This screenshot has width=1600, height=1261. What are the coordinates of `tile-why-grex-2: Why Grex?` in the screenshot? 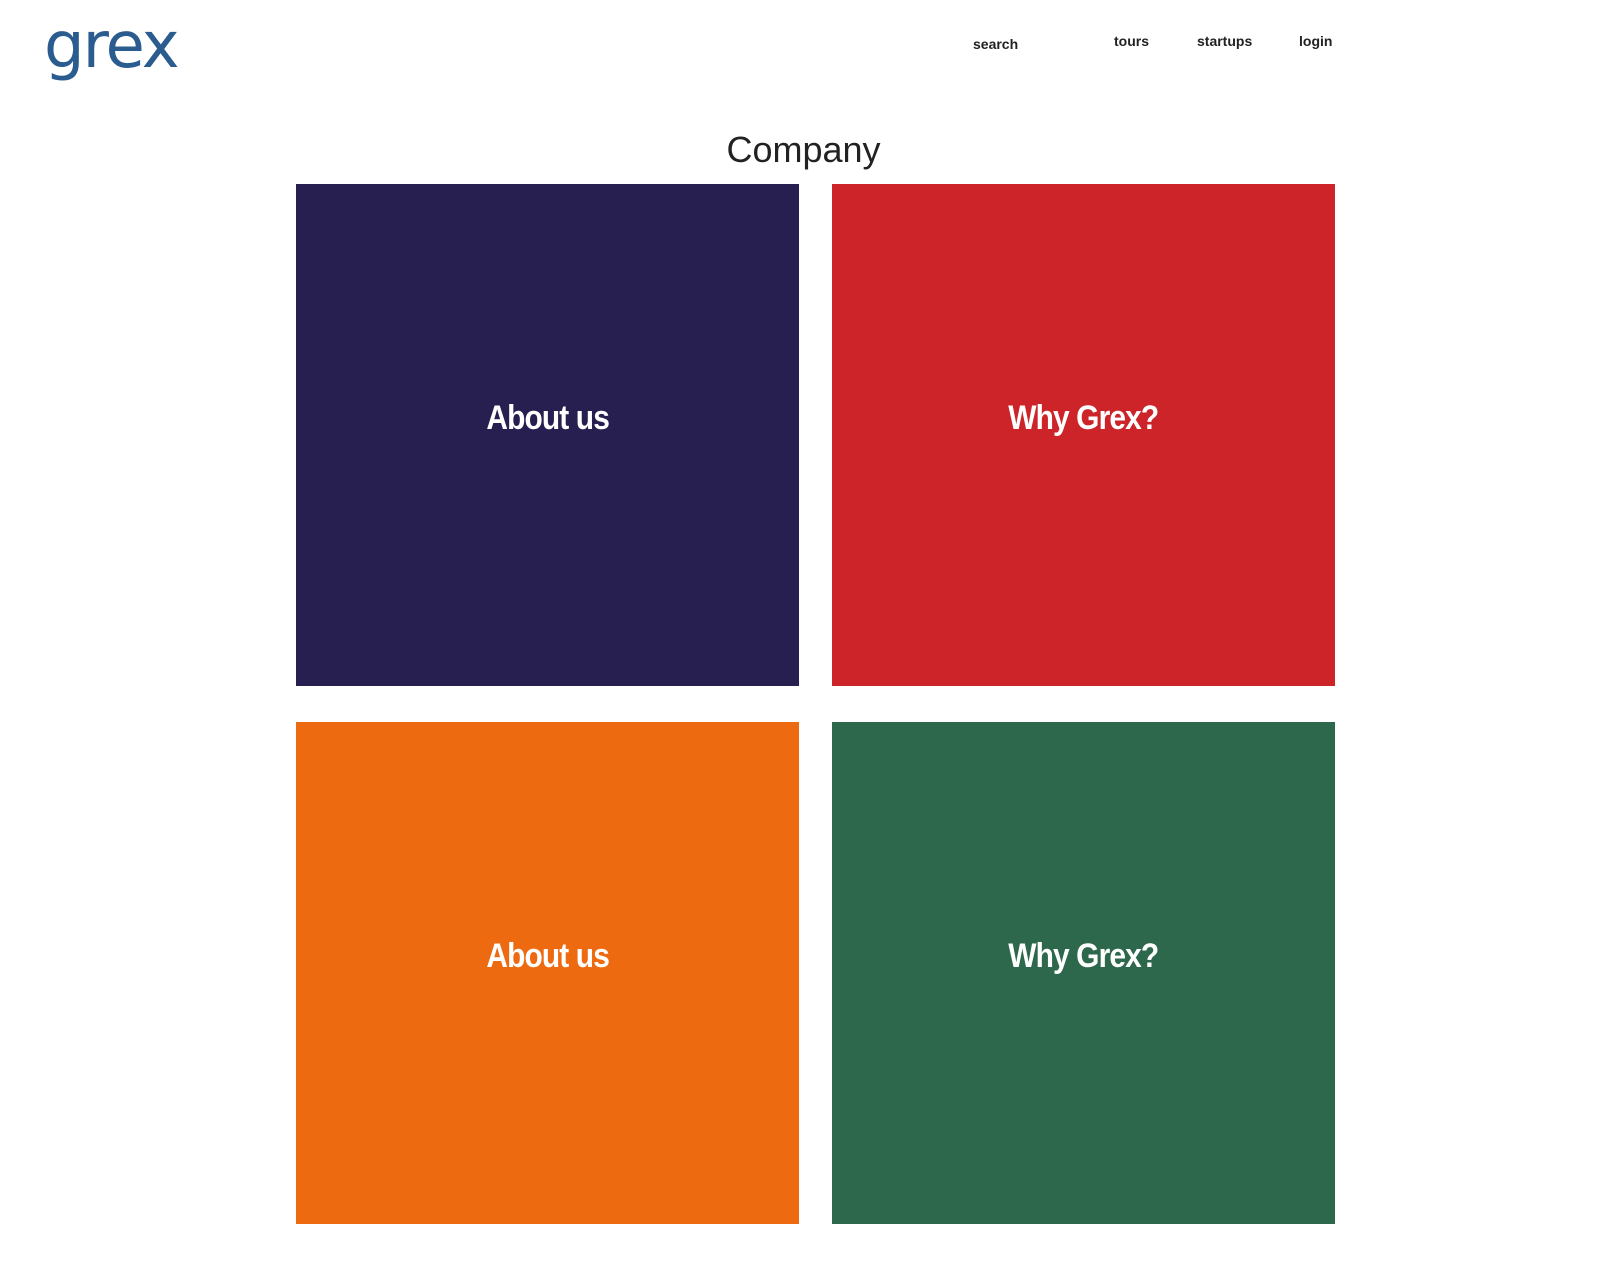 It's located at (1083, 973).